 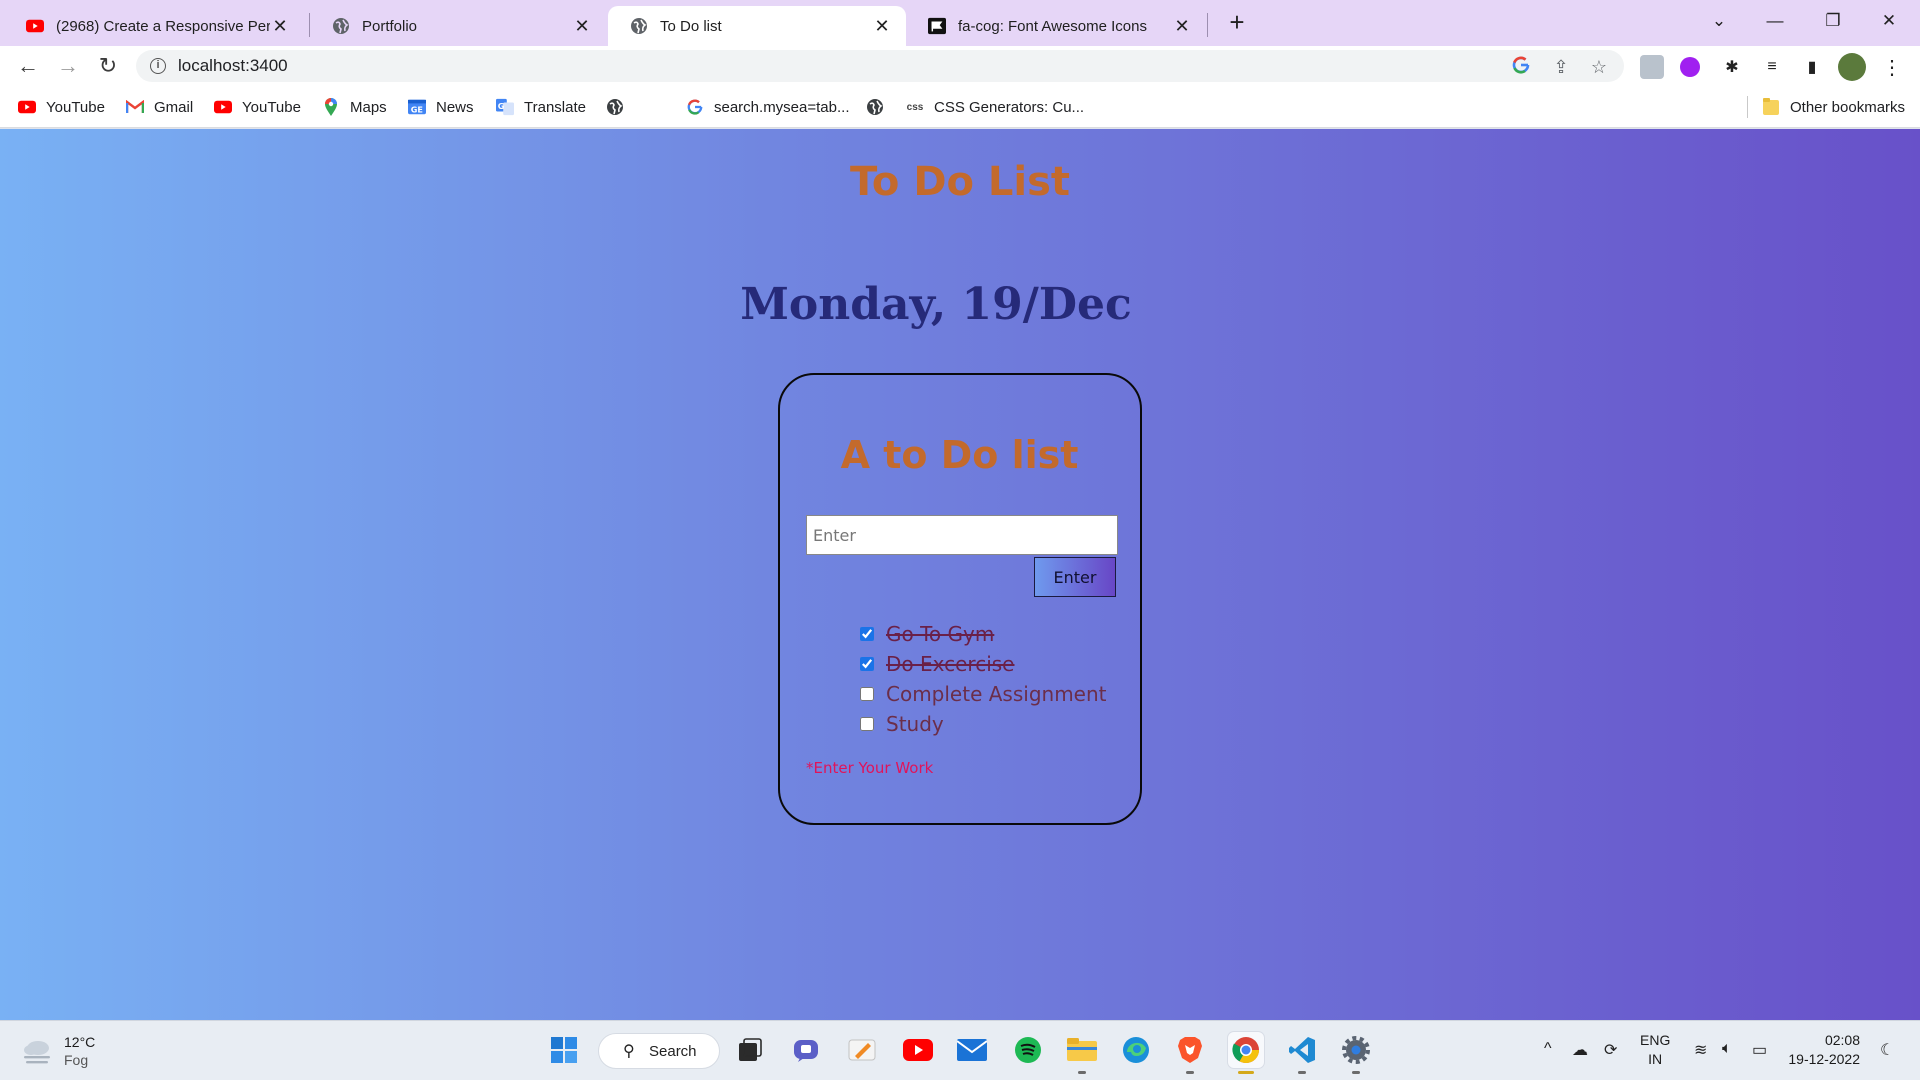 What do you see at coordinates (555, 107) in the screenshot?
I see `bookmark-label: Translate` at bounding box center [555, 107].